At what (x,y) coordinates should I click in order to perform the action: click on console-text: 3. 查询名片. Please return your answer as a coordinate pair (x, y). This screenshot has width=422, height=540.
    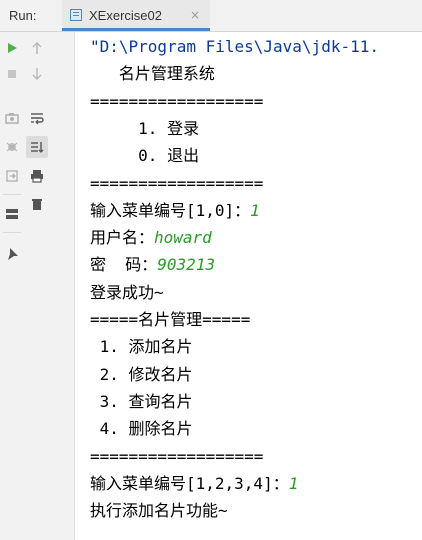
    Looking at the image, I should click on (141, 401).